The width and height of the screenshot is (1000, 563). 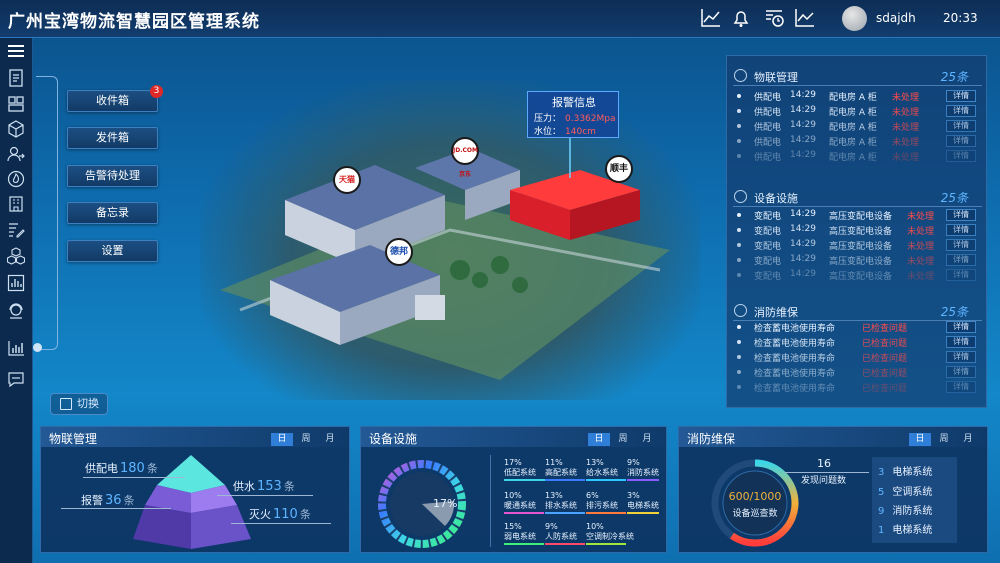 I want to click on system-name: 电梯系统, so click(x=643, y=505).